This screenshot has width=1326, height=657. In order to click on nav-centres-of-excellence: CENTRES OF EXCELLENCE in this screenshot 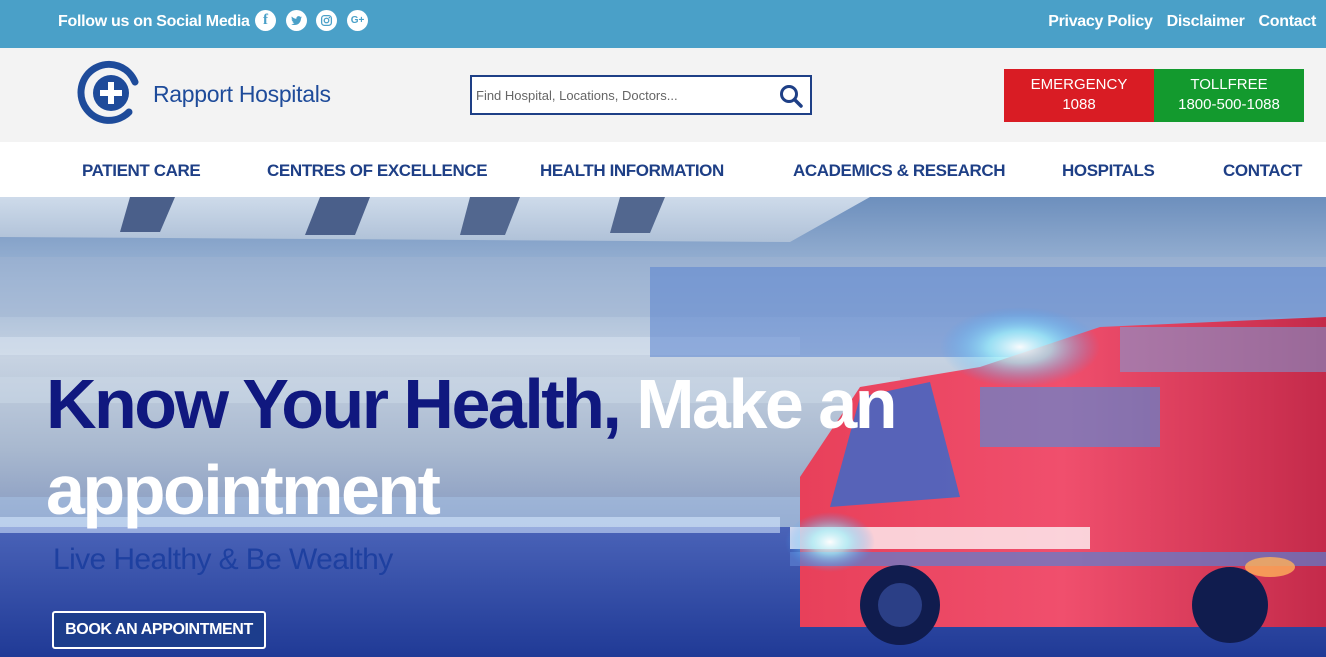, I will do `click(377, 171)`.